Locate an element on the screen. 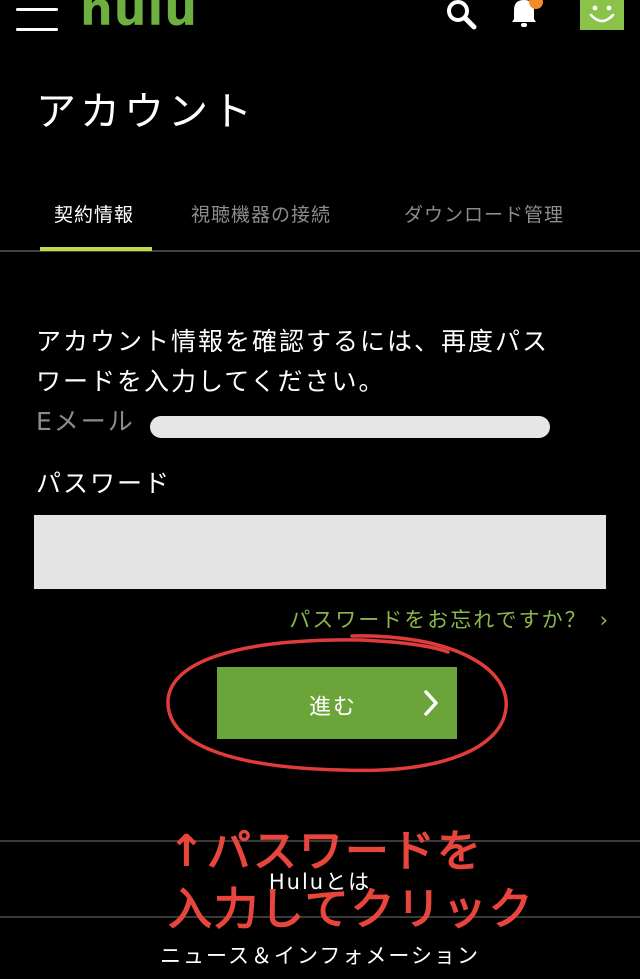 Image resolution: width=640 pixels, height=979 pixels. instruction-text: アカウント情報を確認するには、再度パス ワードを入力してください。 is located at coordinates (326, 362).